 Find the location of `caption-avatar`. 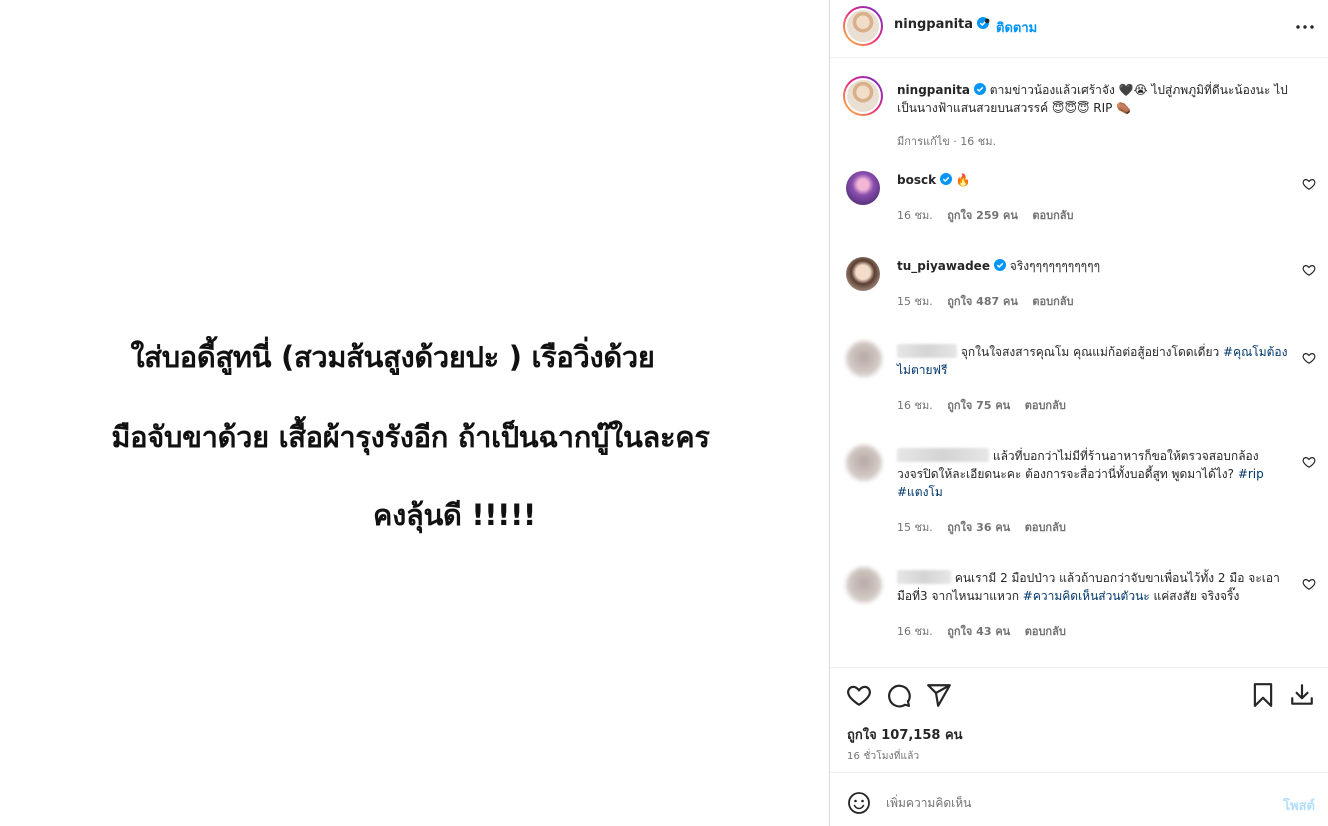

caption-avatar is located at coordinates (863, 96).